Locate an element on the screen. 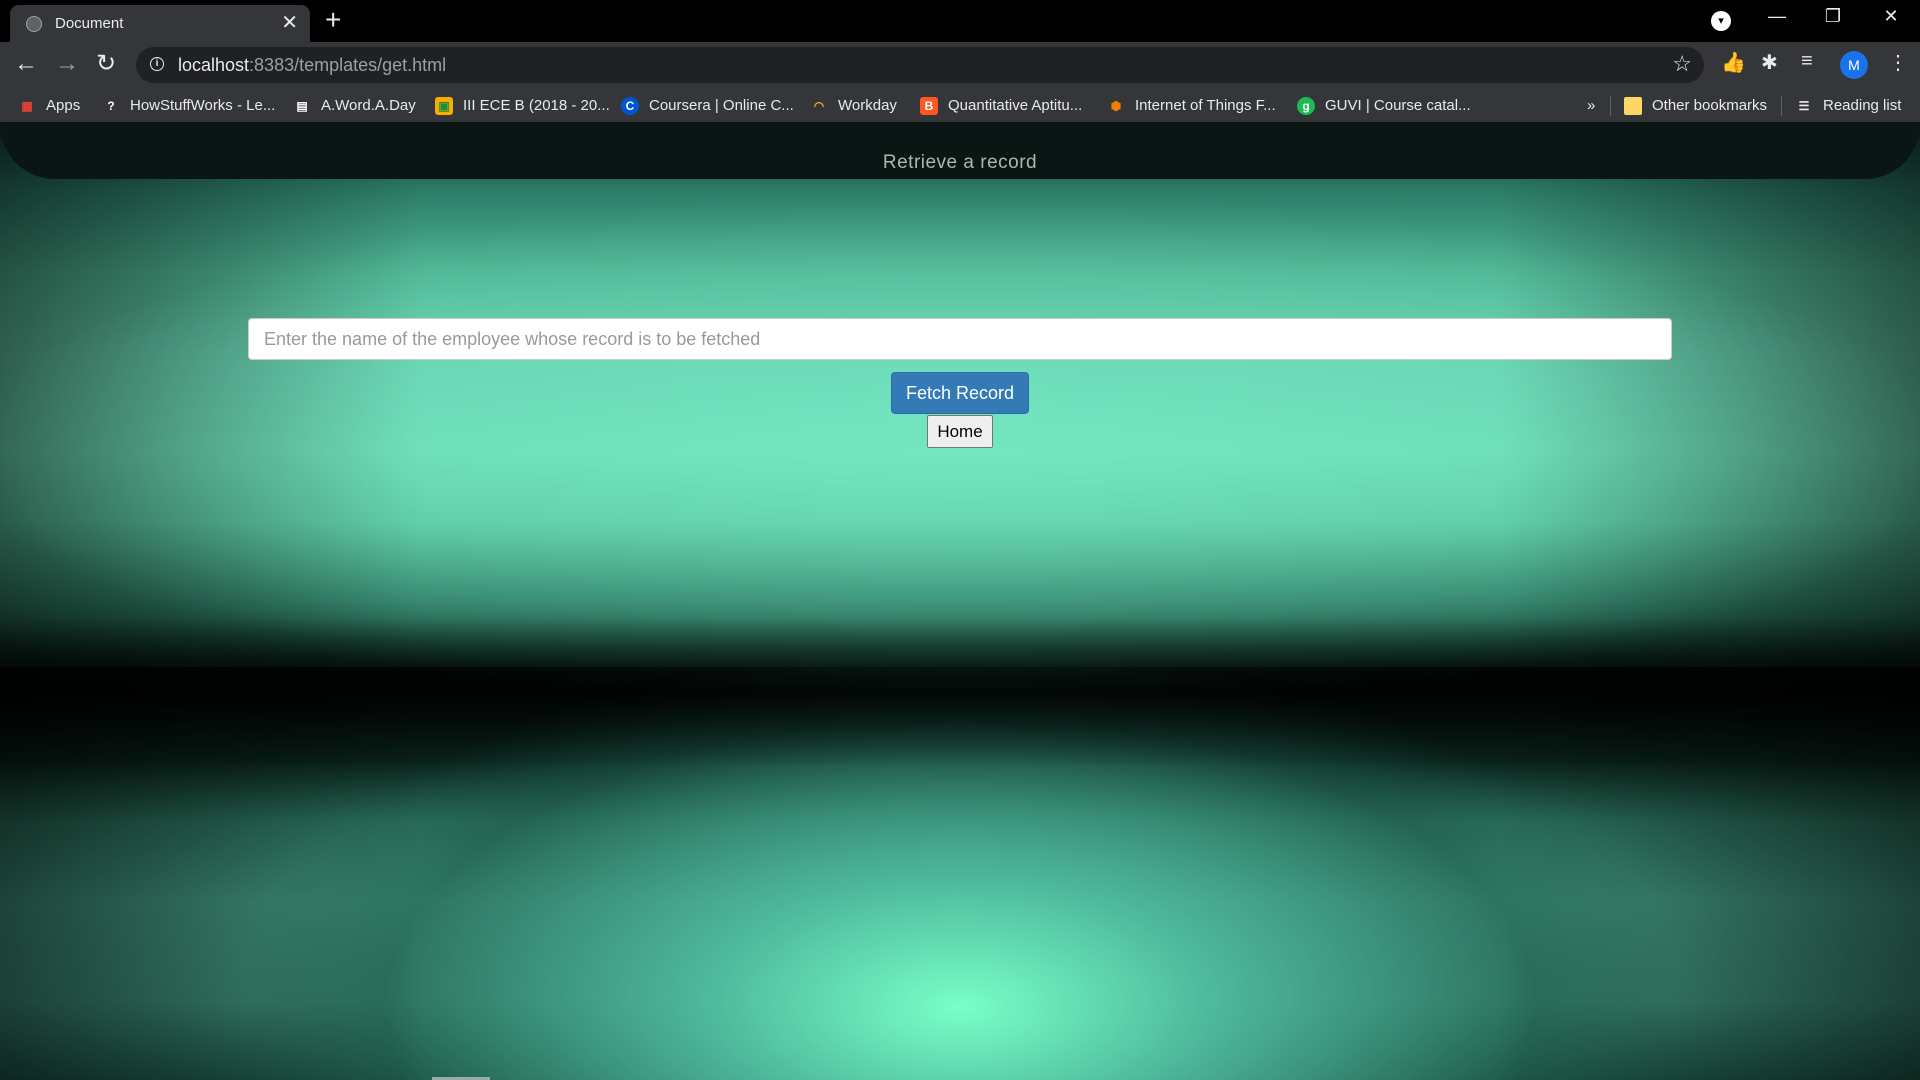 The height and width of the screenshot is (1080, 1920). cube-icon: ⬢ is located at coordinates (1116, 106).